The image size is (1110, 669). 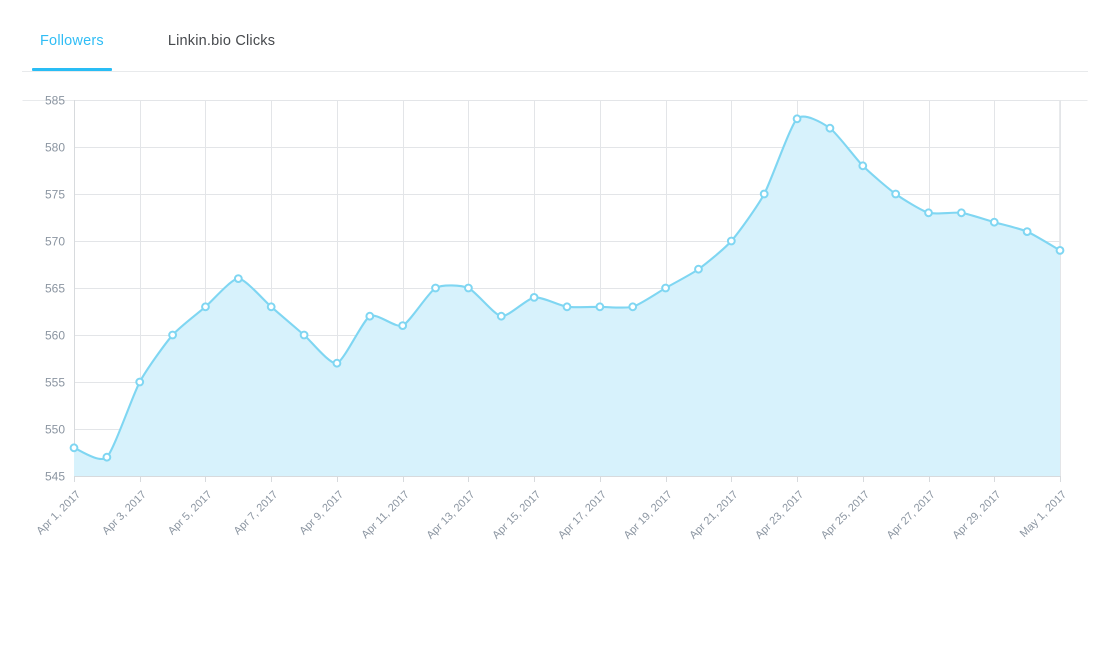 I want to click on x-axis-tick-label: Apr 19, 2017, so click(x=648, y=515).